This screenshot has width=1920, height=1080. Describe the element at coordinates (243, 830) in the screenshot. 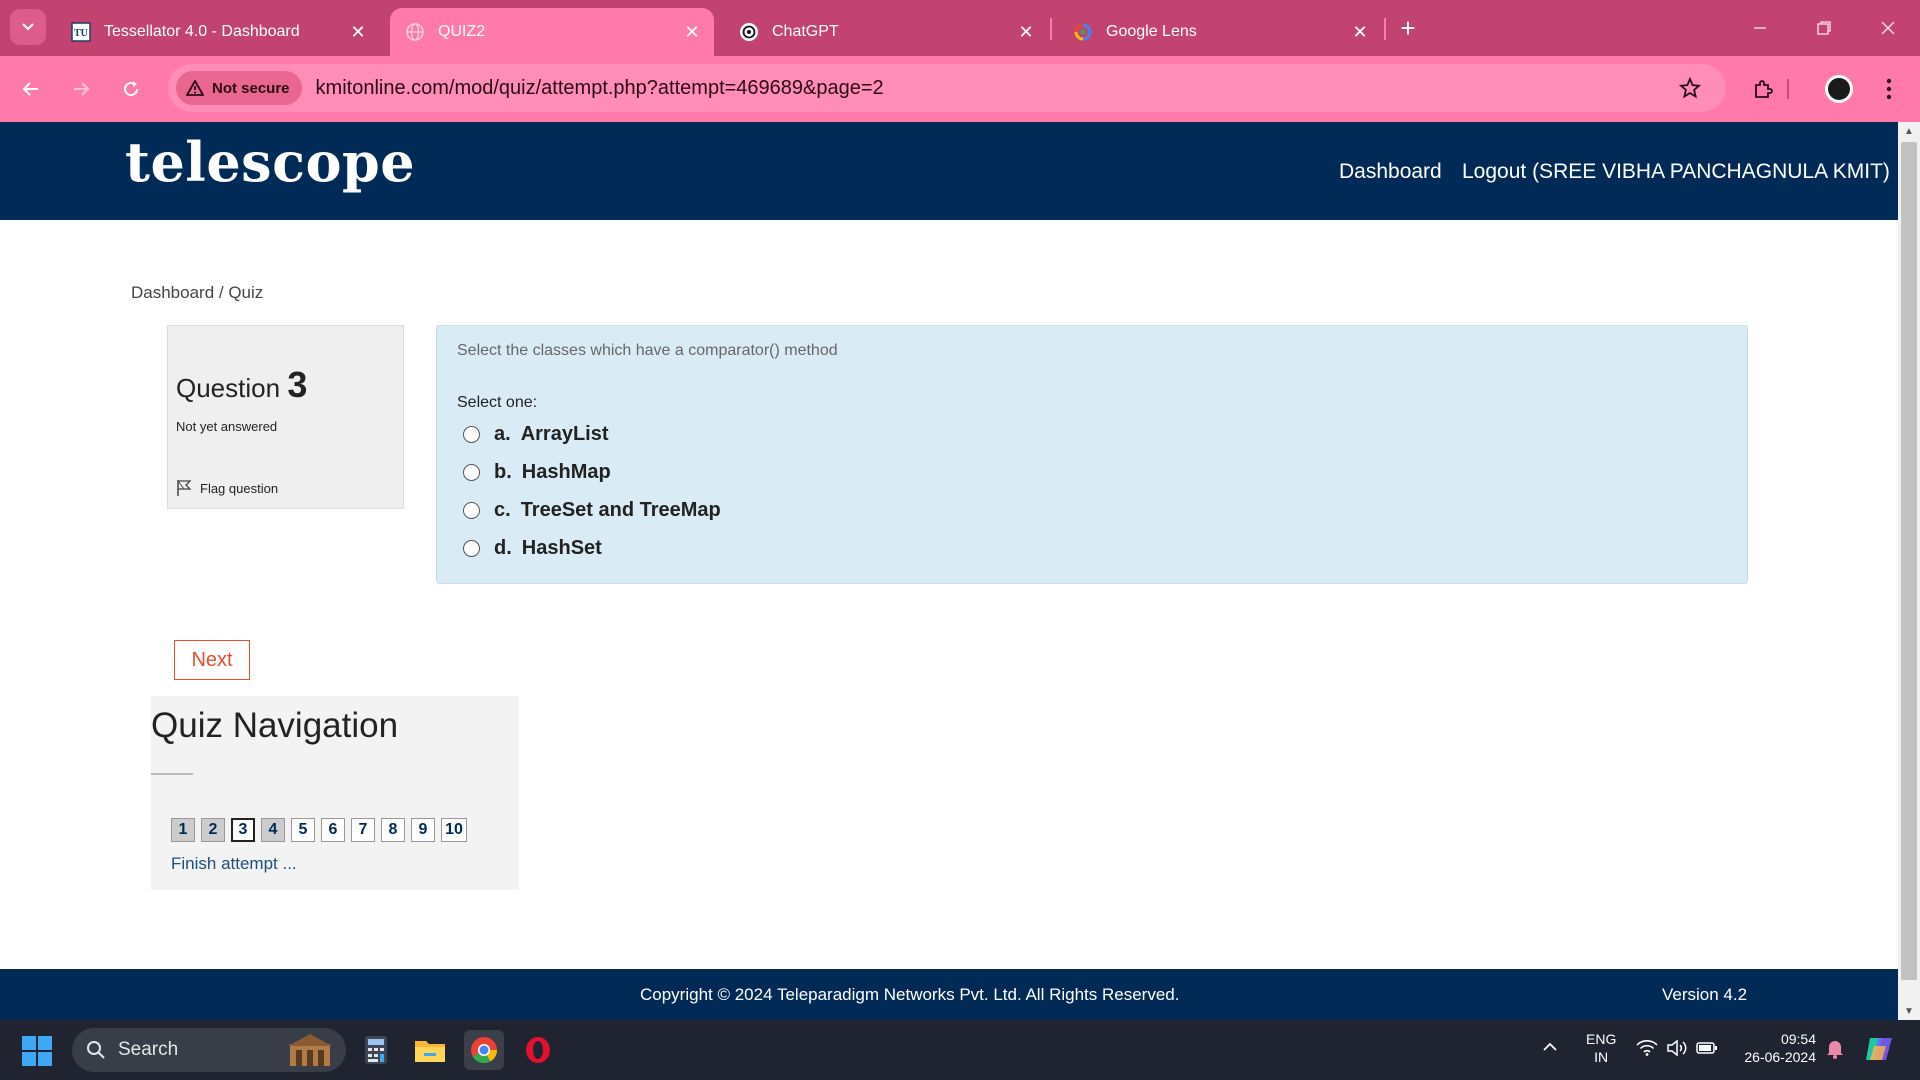

I see `quiz-nav-question-3: 3` at that location.